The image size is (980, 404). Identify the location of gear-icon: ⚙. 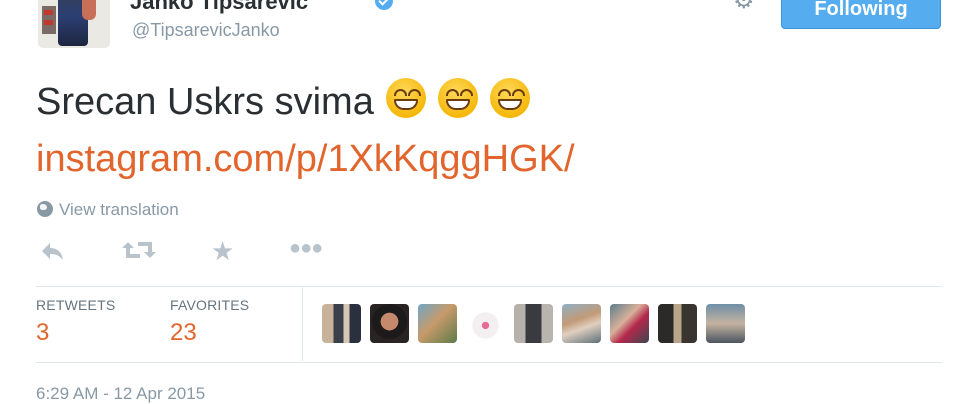
(746, 7).